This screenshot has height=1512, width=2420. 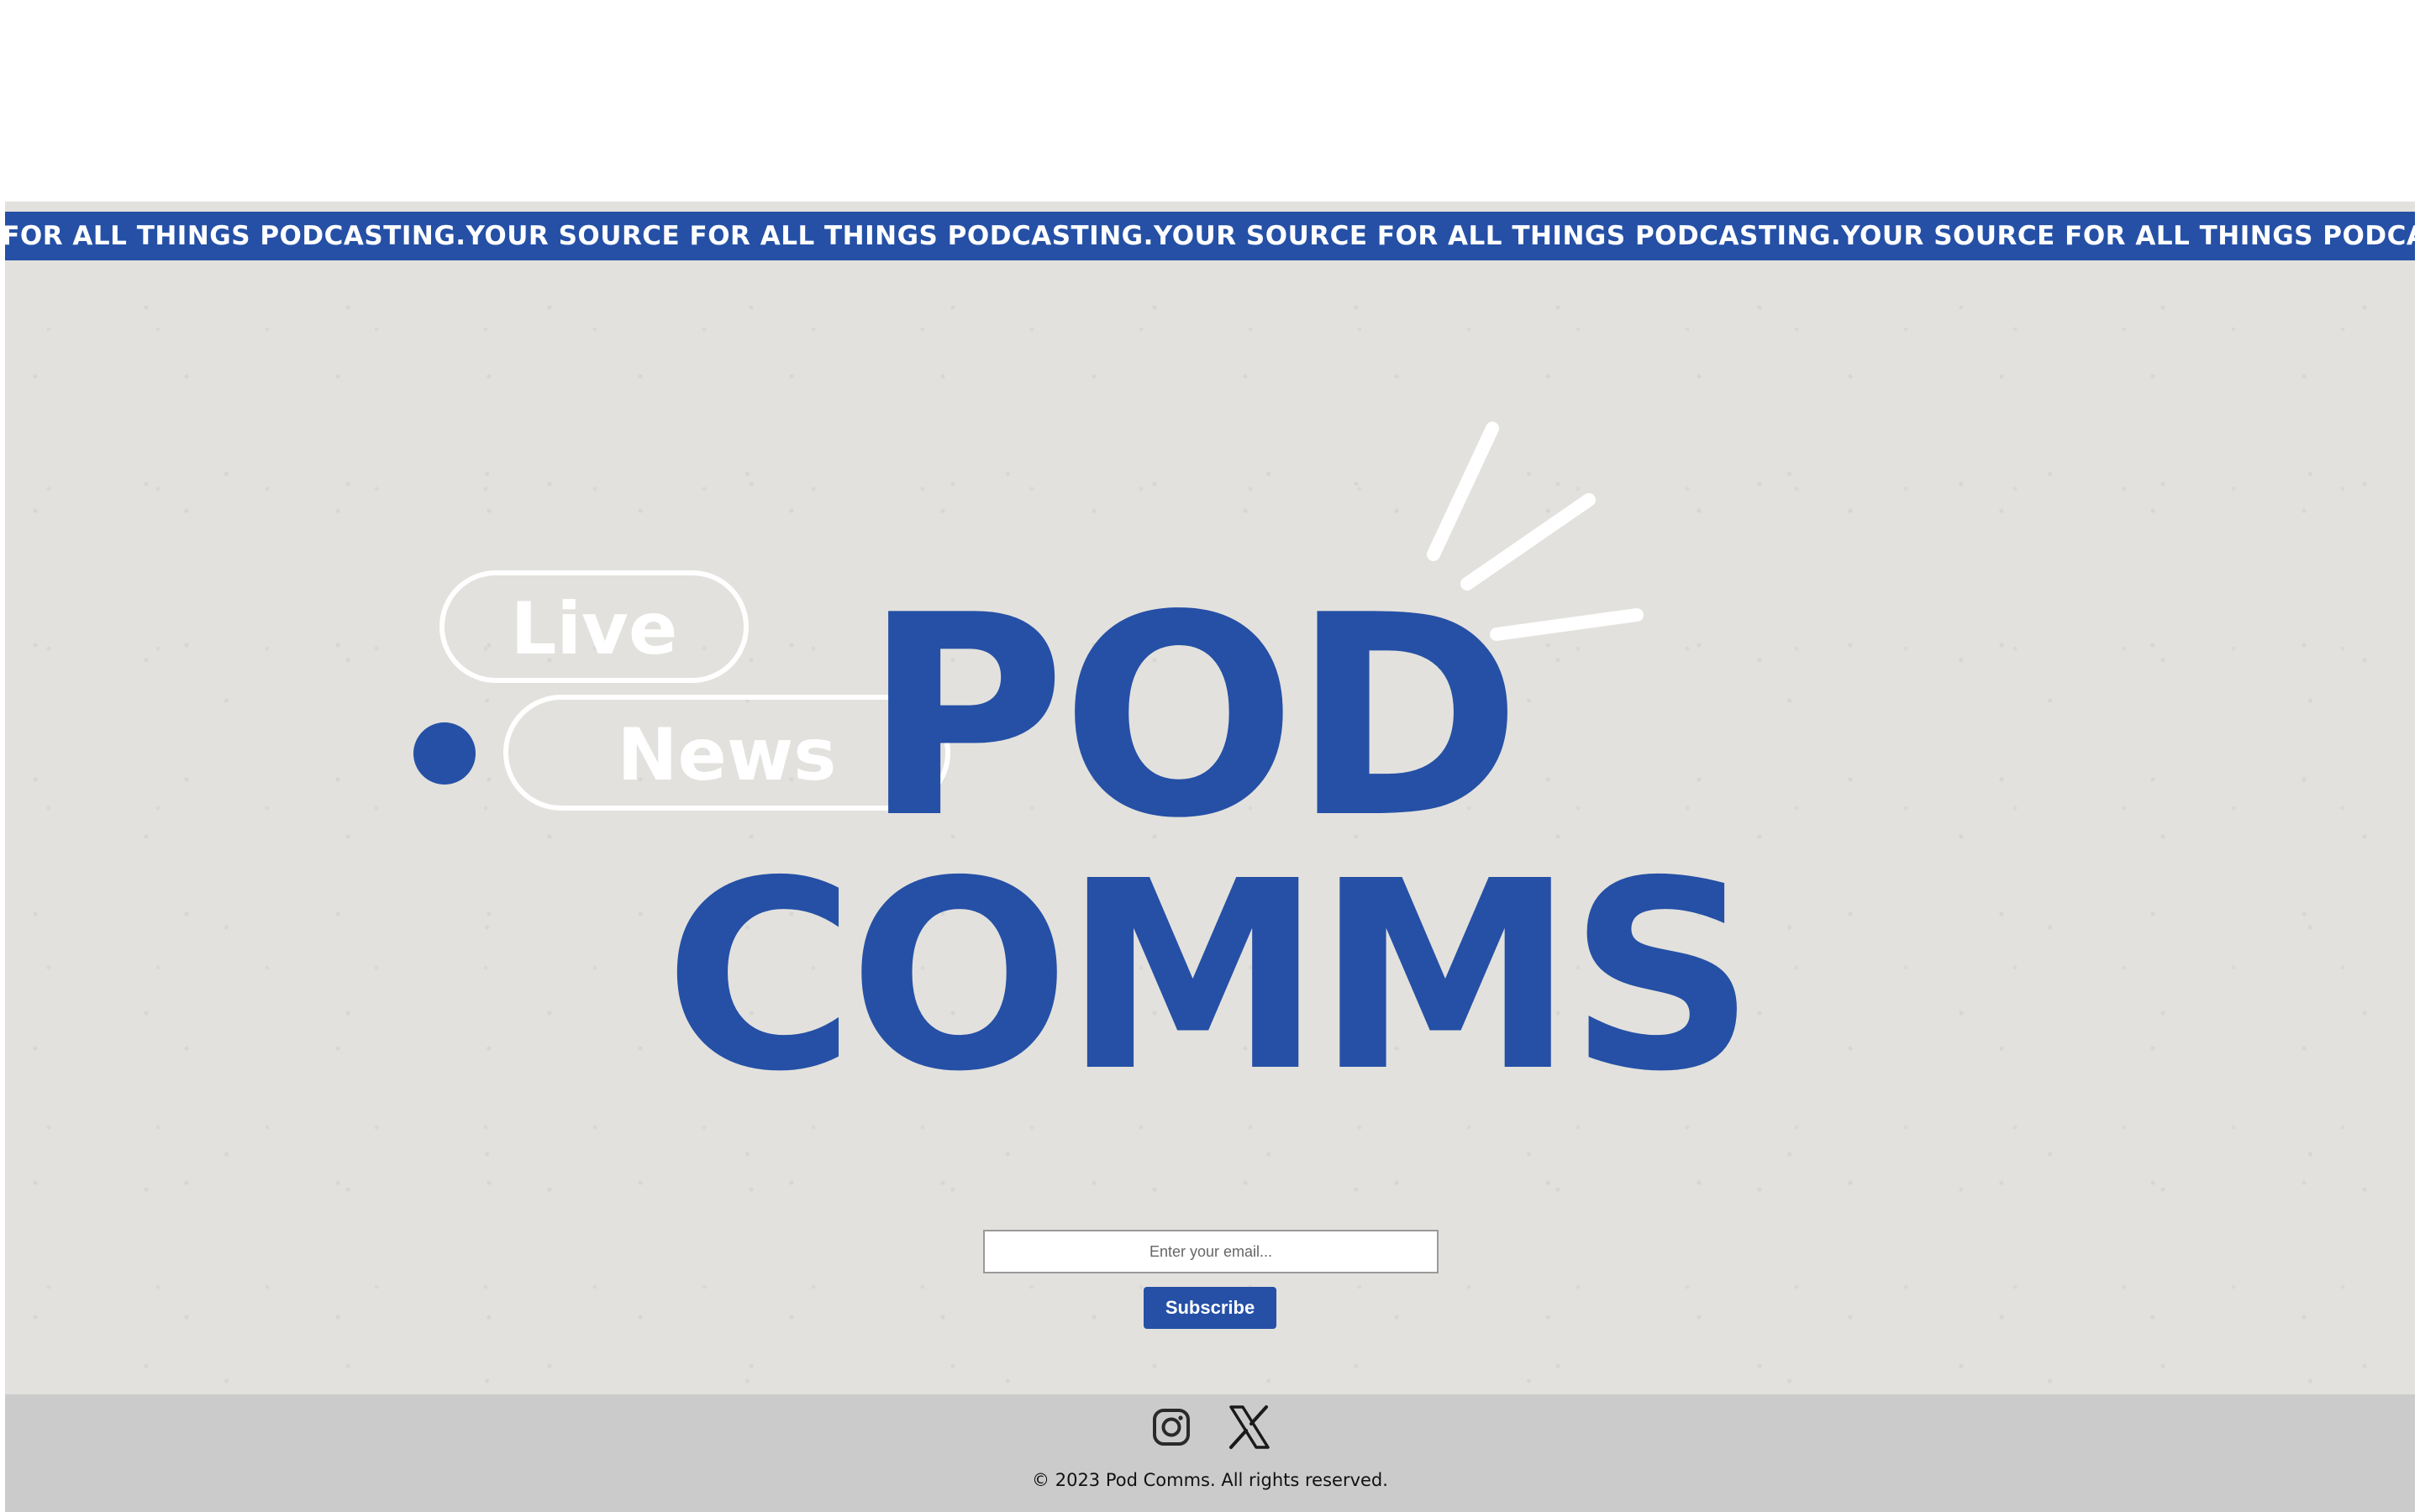 What do you see at coordinates (445, 753) in the screenshot?
I see `live-dot` at bounding box center [445, 753].